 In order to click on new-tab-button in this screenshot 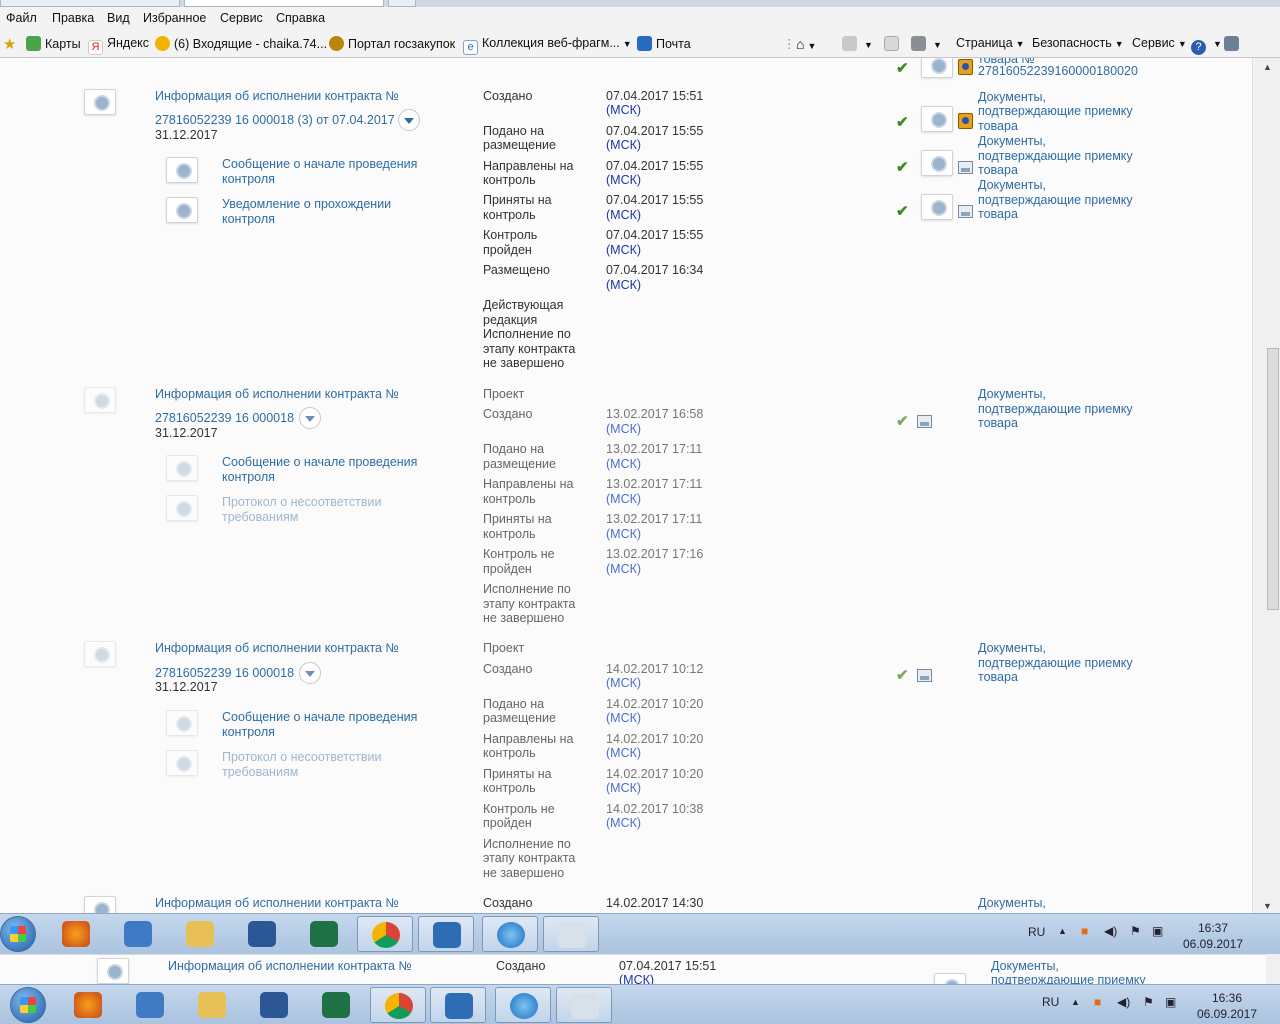, I will do `click(402, 3)`.